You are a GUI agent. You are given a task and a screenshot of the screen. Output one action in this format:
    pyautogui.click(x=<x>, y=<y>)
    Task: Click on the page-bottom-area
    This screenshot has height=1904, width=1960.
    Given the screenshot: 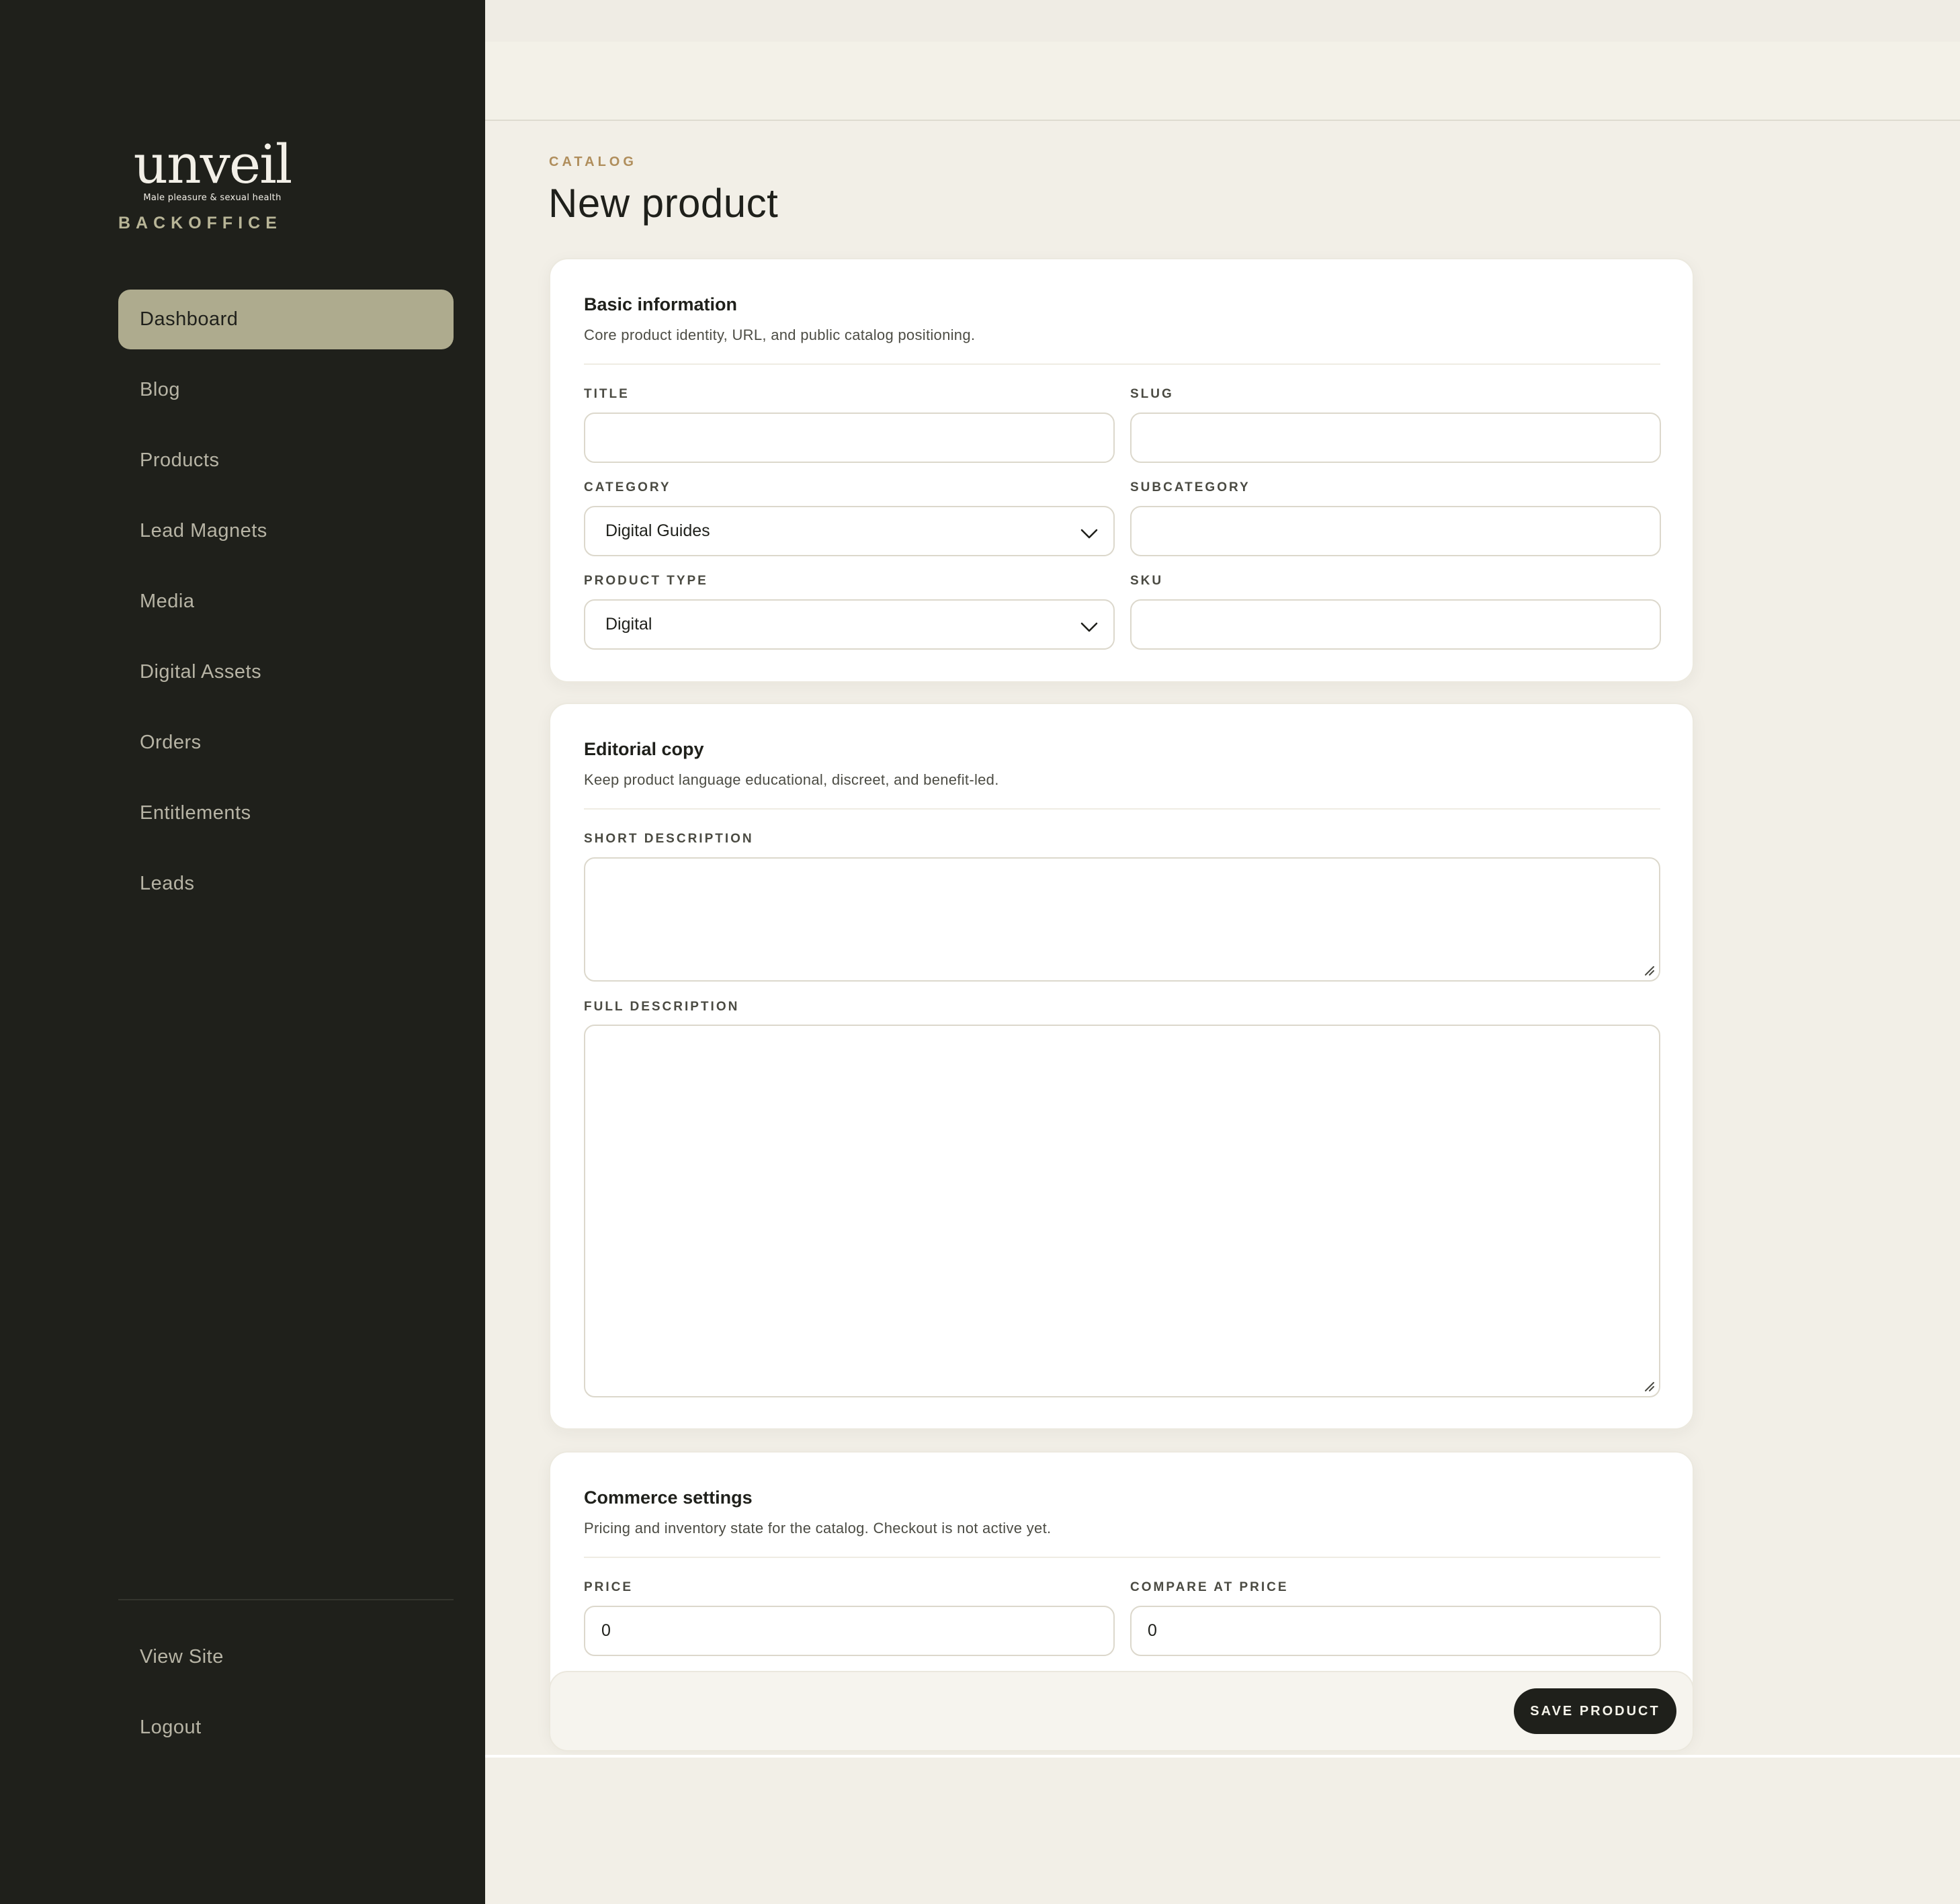 What is the action you would take?
    pyautogui.click(x=1222, y=1829)
    